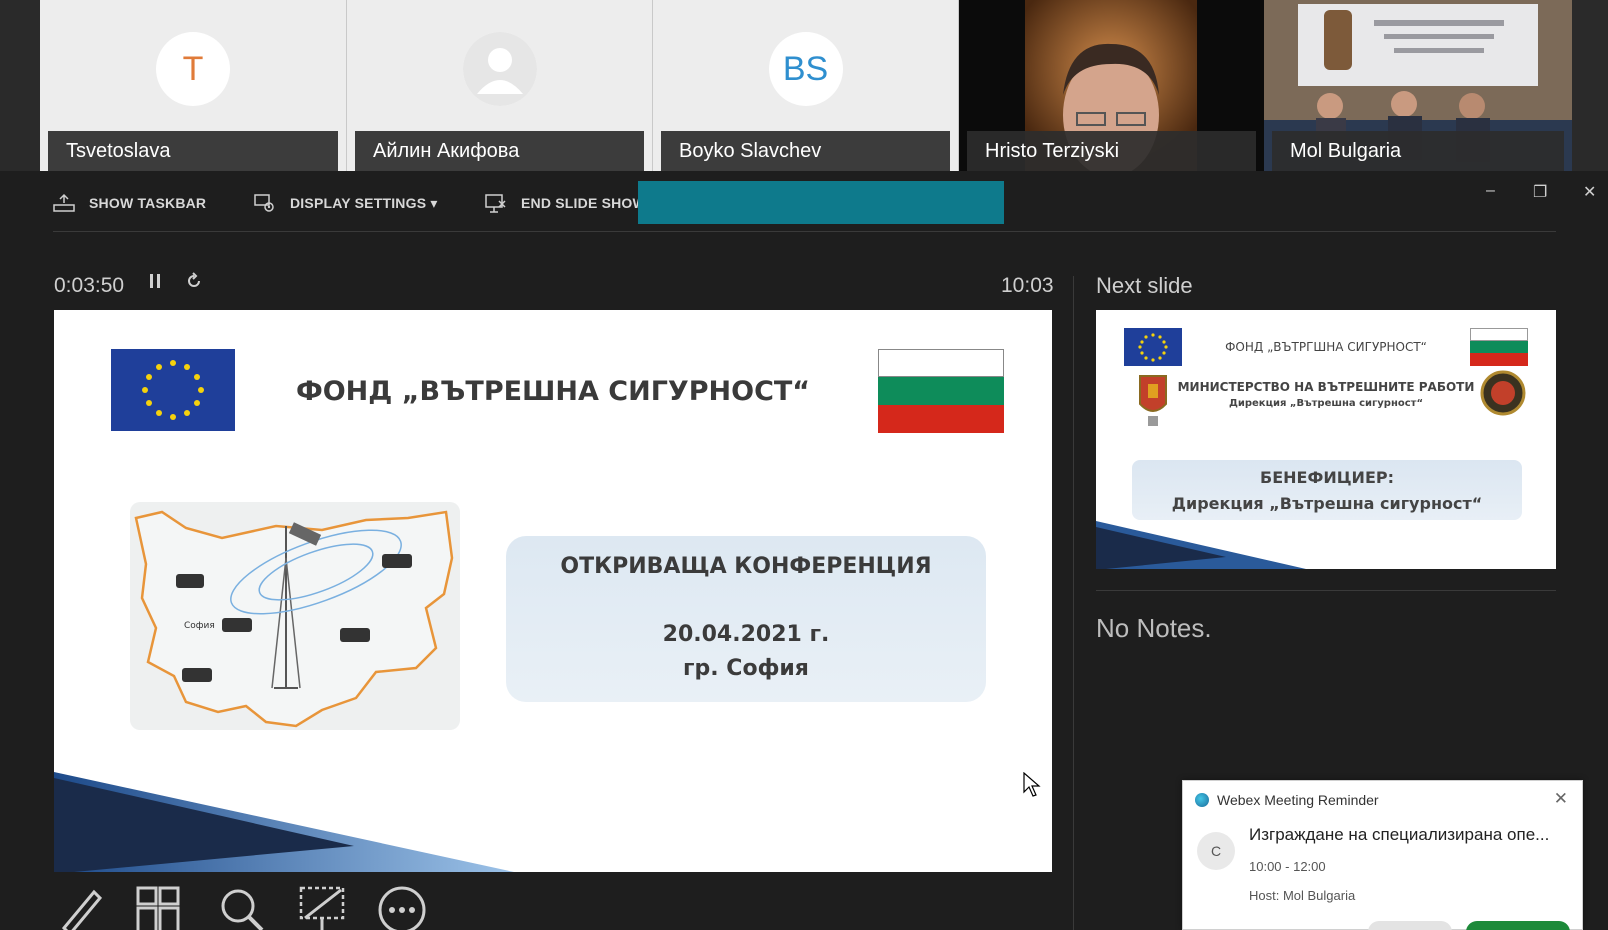 The width and height of the screenshot is (1608, 930). Describe the element at coordinates (1073, 603) in the screenshot. I see `panel-divider` at that location.